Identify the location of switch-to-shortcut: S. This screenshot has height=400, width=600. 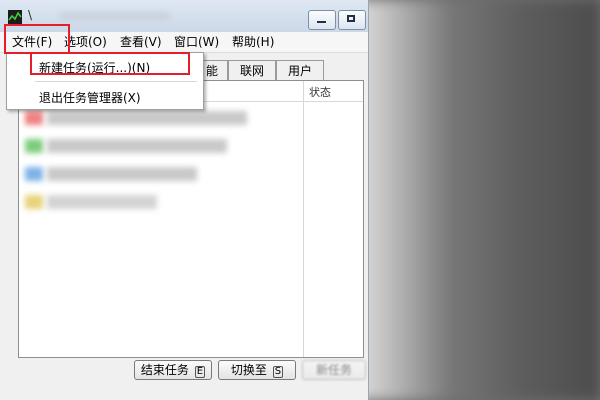
(278, 372).